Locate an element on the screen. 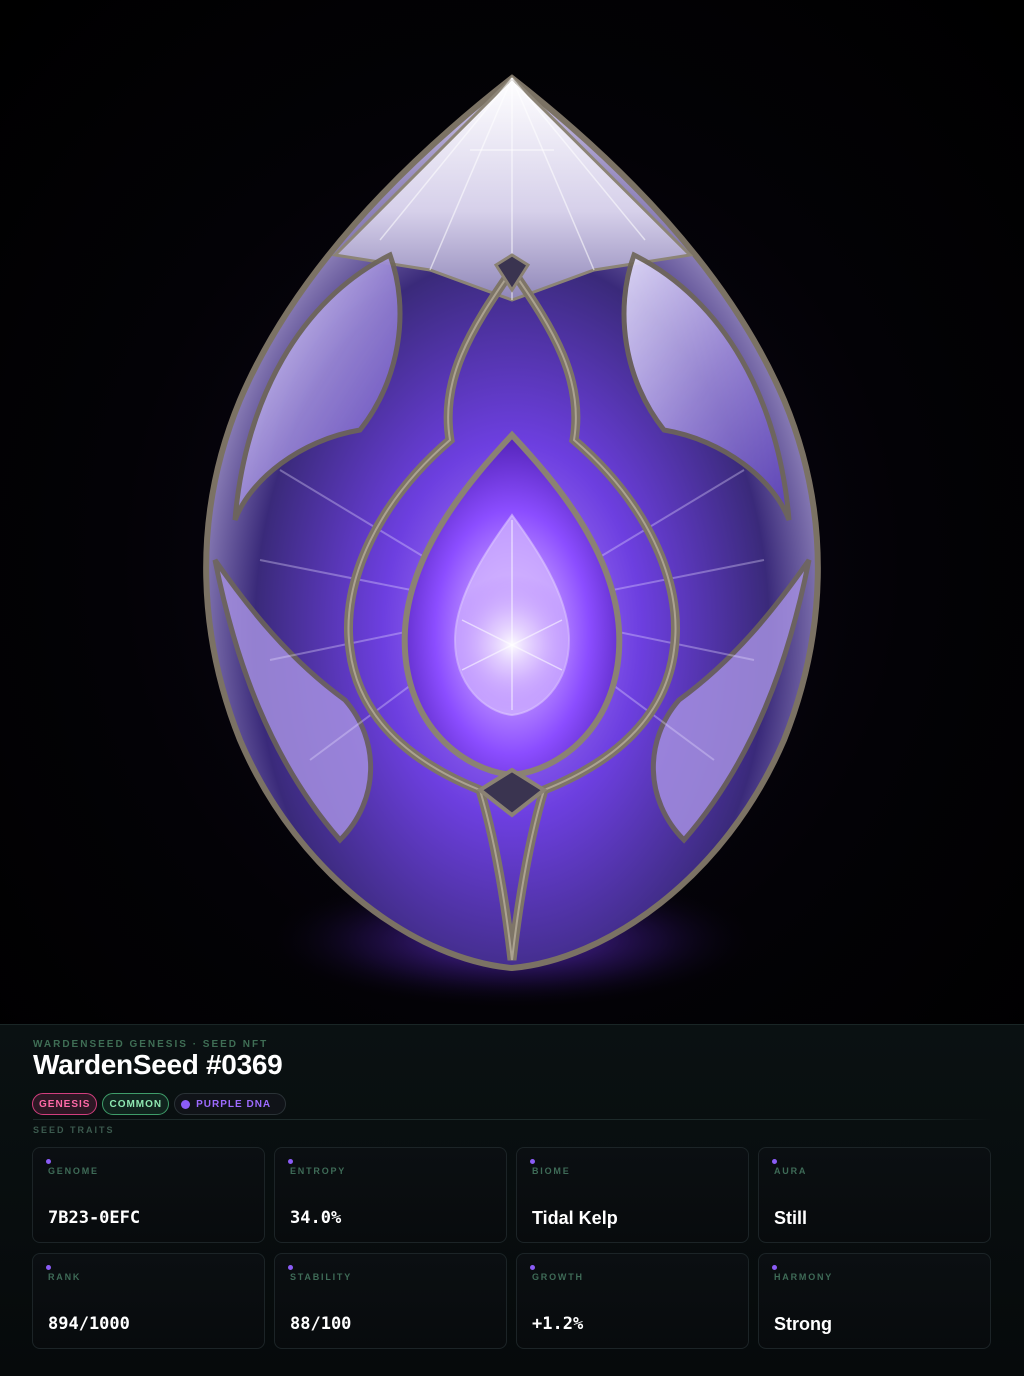 This screenshot has width=1024, height=1376. section-divider is located at coordinates (512, 1119).